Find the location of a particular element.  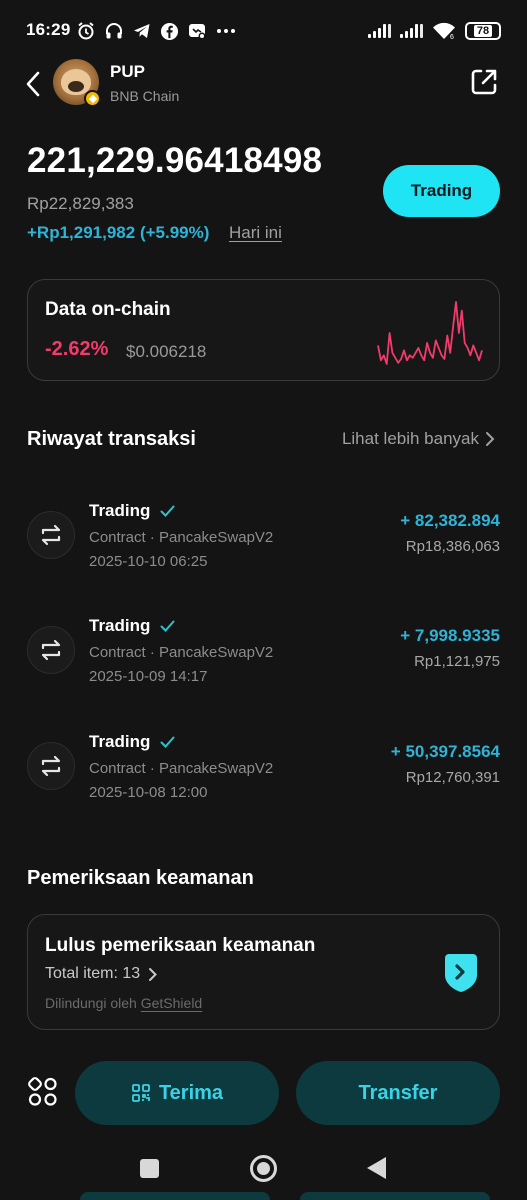

telegram-icon is located at coordinates (142, 31).